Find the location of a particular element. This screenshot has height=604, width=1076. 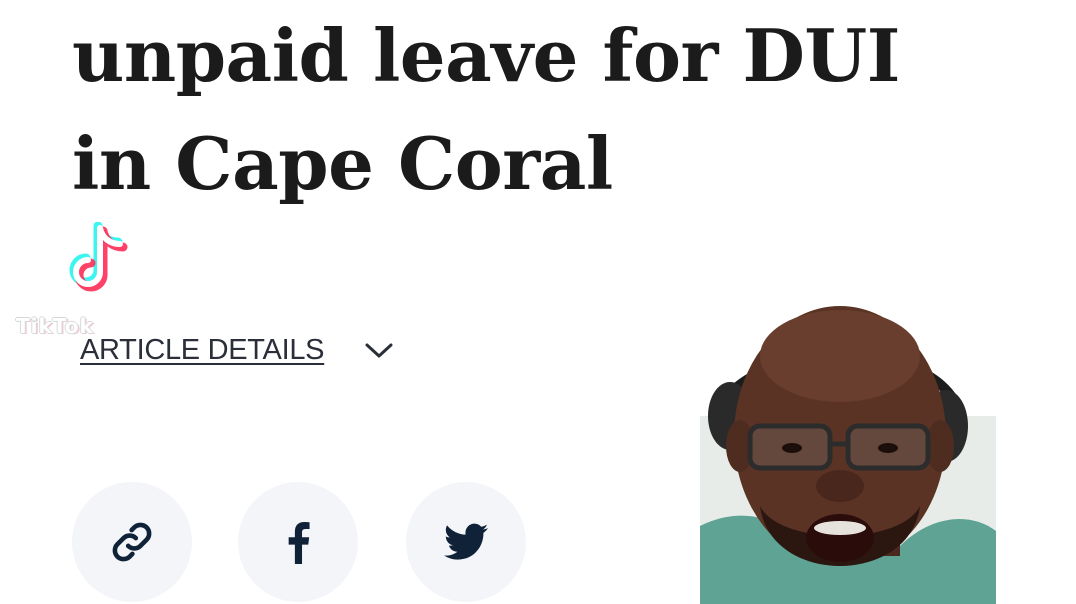

headline-line-2: in Cape Coral is located at coordinates (342, 163).